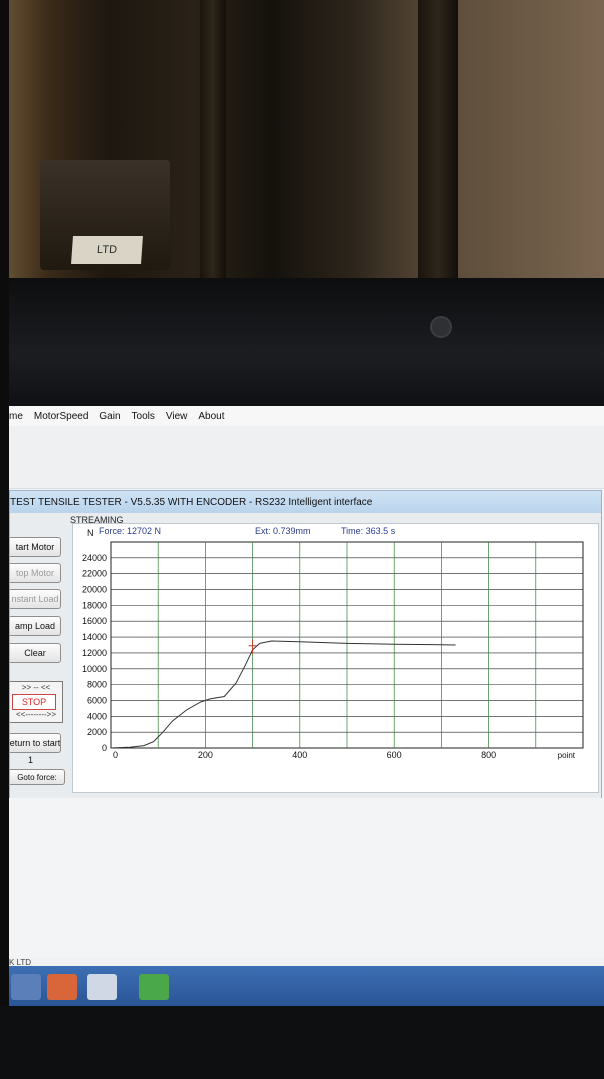 Image resolution: width=604 pixels, height=1079 pixels. I want to click on tester-app-icon, so click(154, 987).